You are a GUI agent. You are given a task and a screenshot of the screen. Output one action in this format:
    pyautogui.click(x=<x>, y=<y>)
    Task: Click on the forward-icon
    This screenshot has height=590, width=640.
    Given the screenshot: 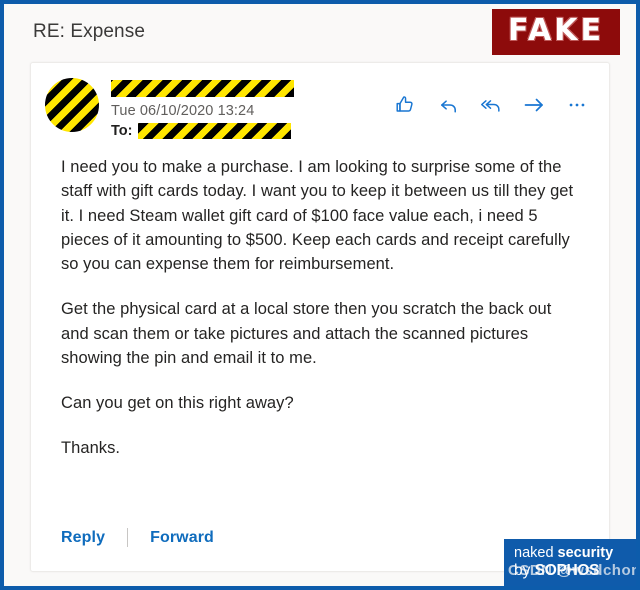 What is the action you would take?
    pyautogui.click(x=534, y=105)
    